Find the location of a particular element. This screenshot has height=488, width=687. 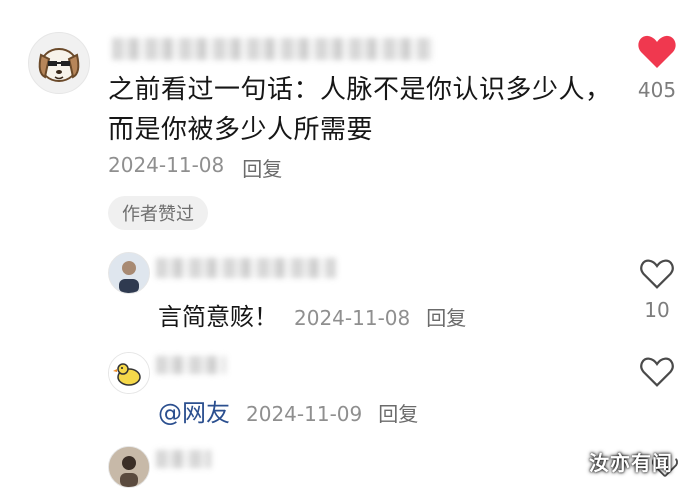

like-button is located at coordinates (657, 372).